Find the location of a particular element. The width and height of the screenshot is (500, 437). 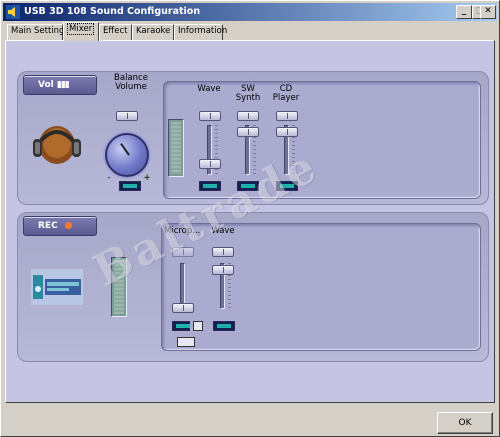

channel-label-cd-player: CD Player is located at coordinates (286, 93).